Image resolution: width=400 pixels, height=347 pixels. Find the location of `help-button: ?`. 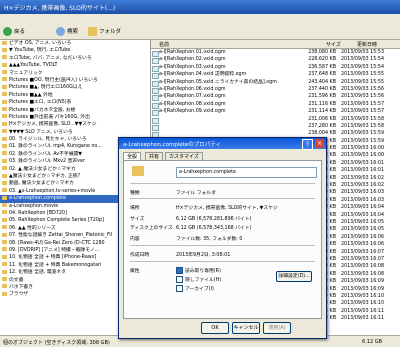

help-button: ? is located at coordinates (307, 144).